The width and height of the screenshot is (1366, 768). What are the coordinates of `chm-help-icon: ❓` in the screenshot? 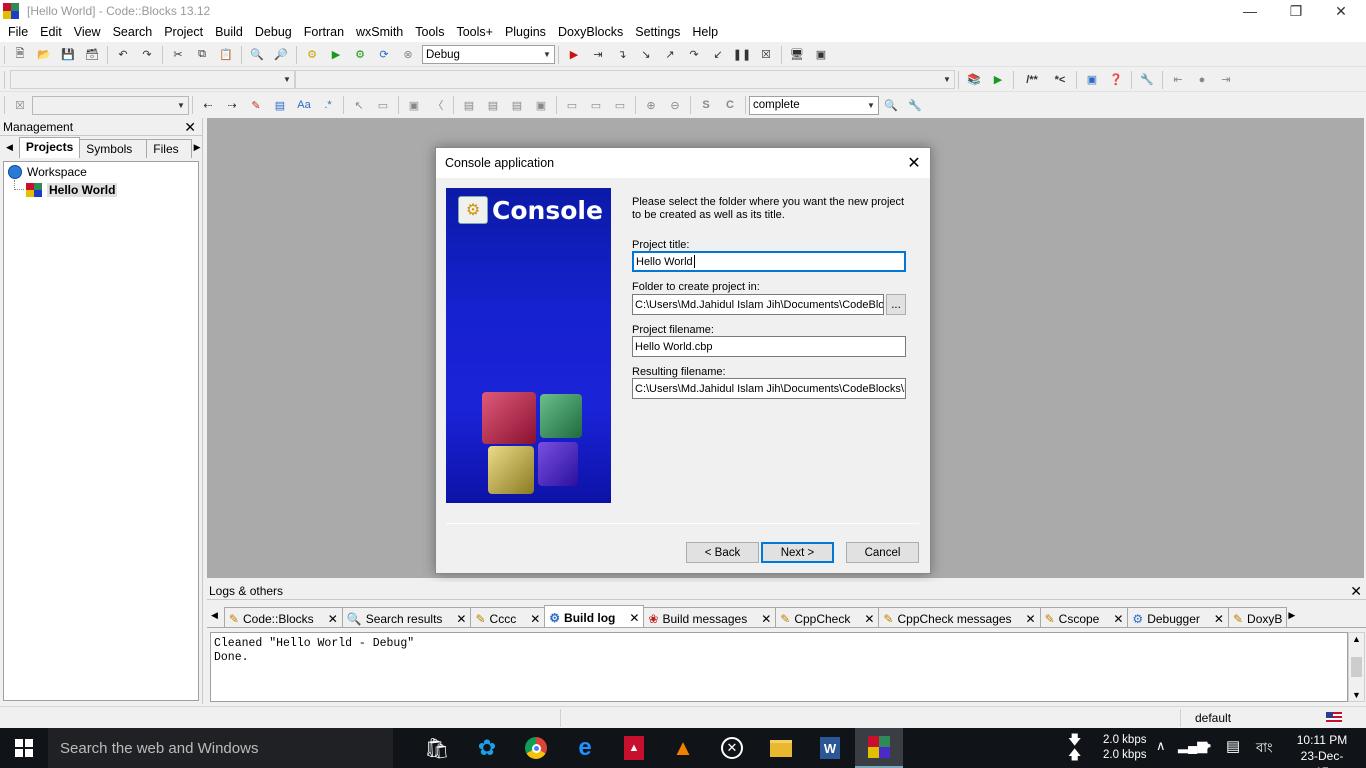 It's located at (1116, 80).